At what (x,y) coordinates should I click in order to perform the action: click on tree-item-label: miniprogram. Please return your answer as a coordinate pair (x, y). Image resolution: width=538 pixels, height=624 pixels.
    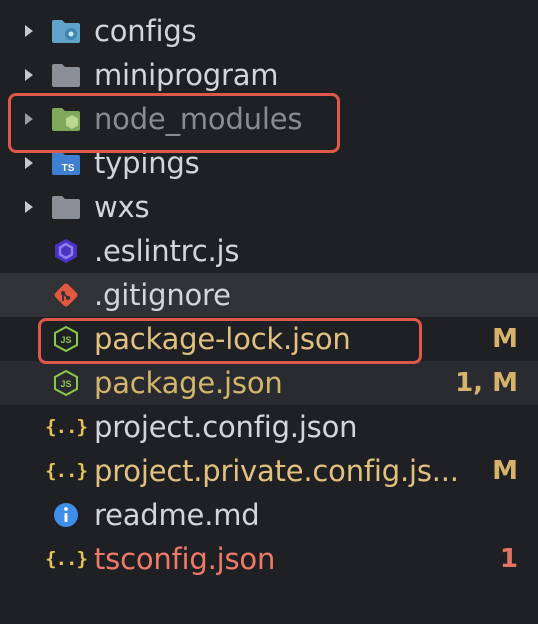
    Looking at the image, I should click on (186, 75).